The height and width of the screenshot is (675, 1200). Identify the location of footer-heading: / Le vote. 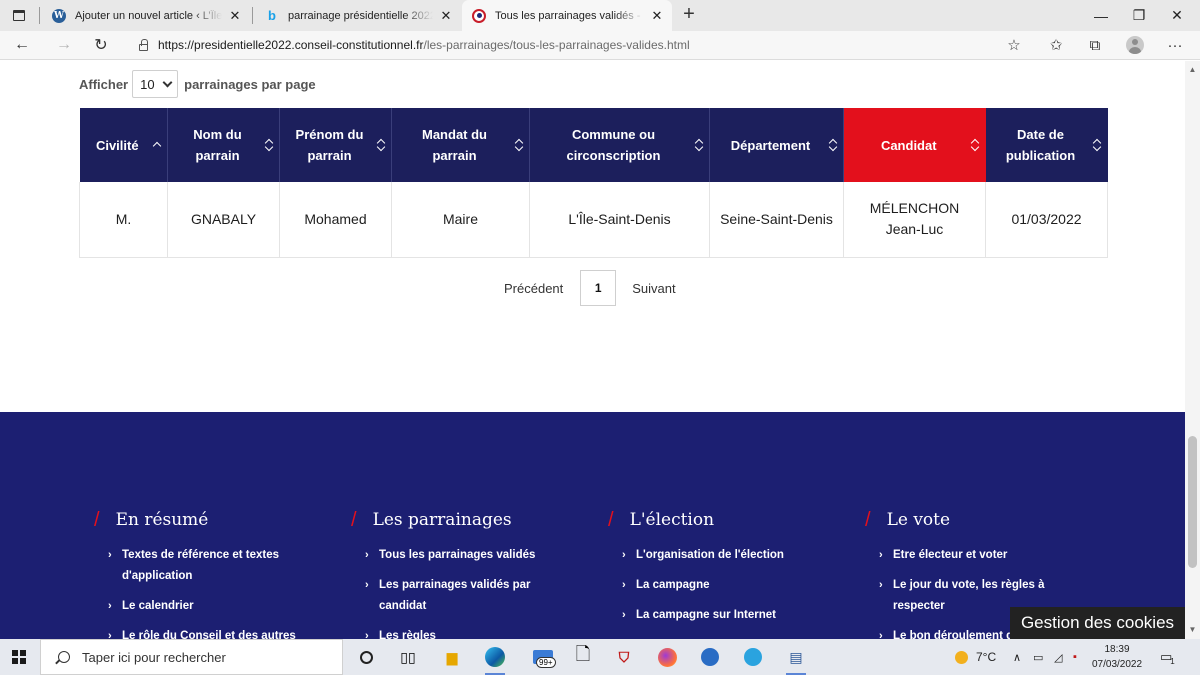
(994, 520).